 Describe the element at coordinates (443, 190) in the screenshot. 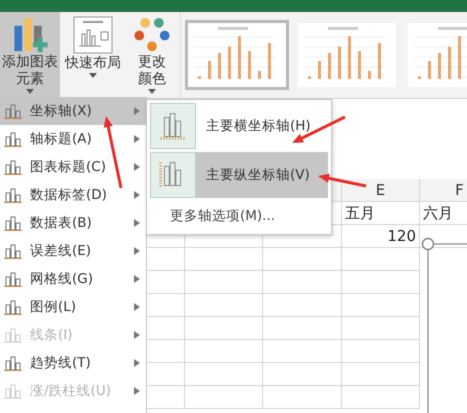

I see `column-header: F` at that location.